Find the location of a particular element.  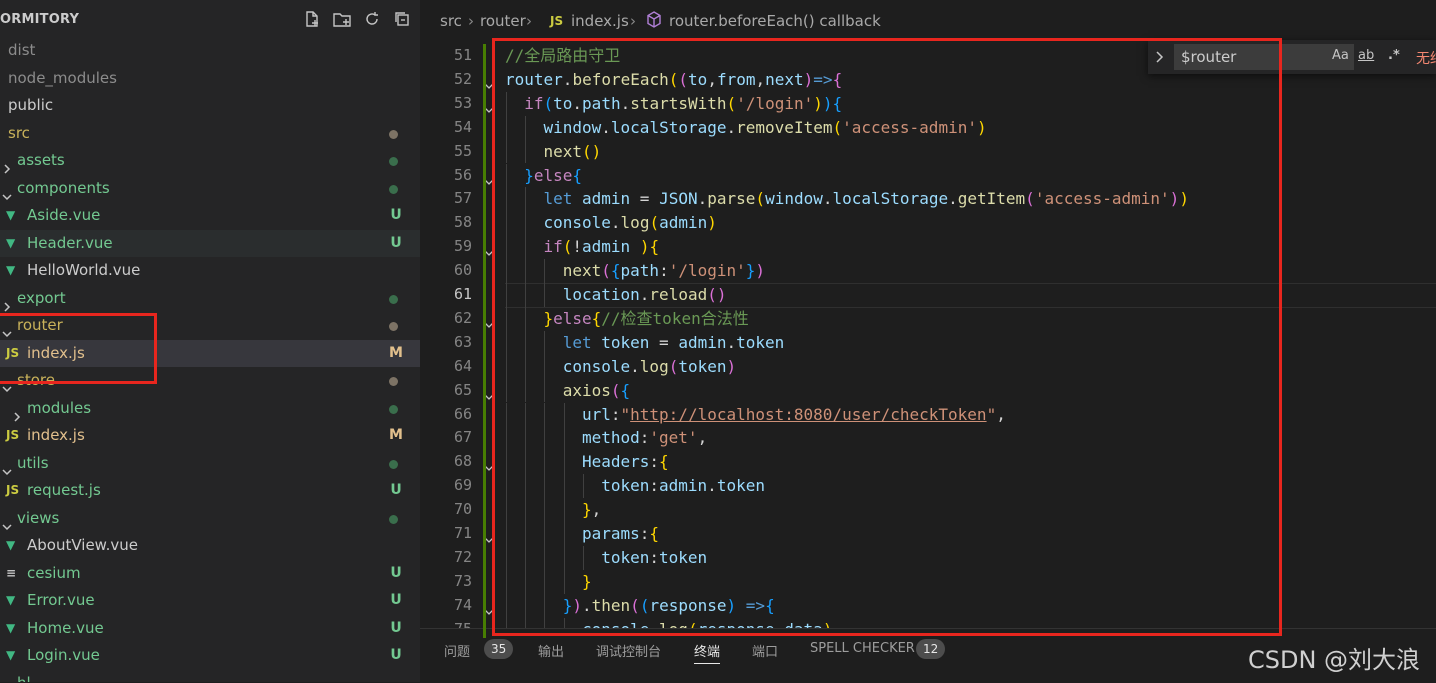

tree-item: ▼ AboutView.vue is located at coordinates (210, 546).